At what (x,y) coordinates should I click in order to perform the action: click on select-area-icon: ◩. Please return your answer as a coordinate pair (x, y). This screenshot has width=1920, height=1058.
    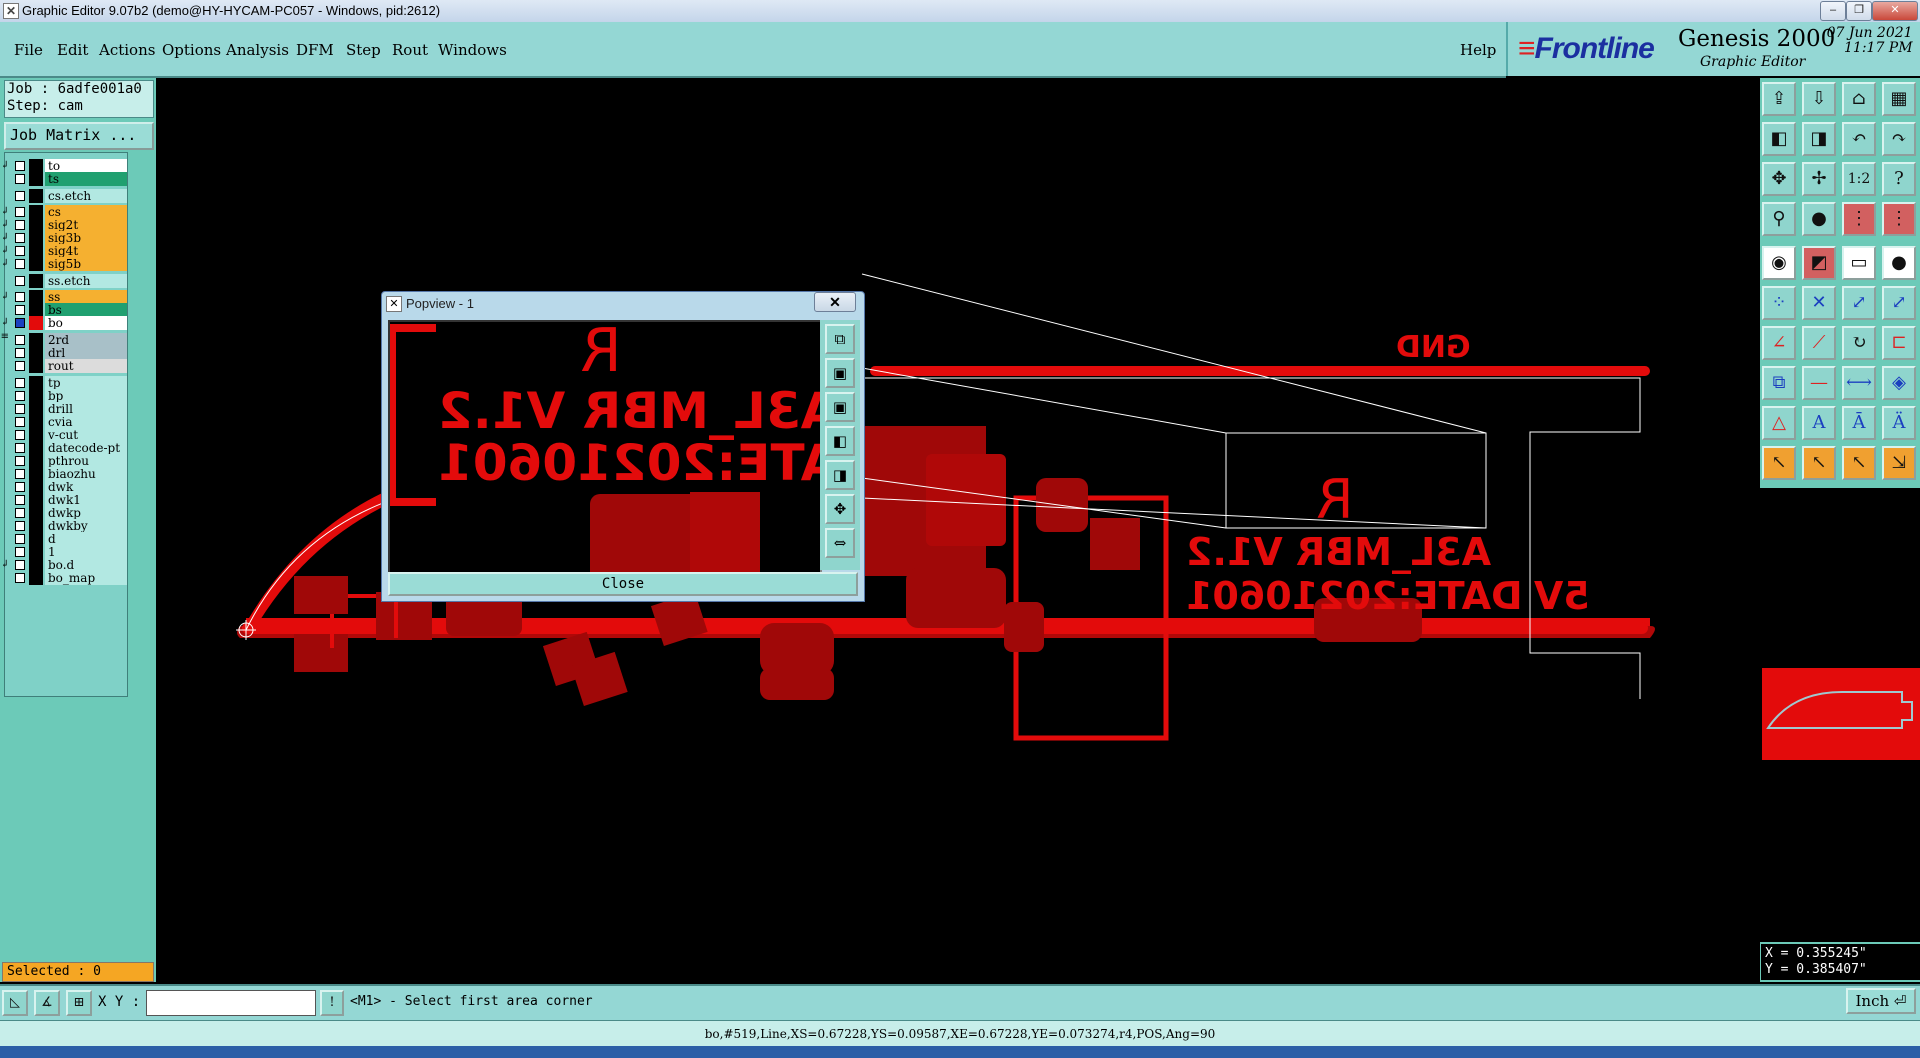
    Looking at the image, I should click on (1819, 263).